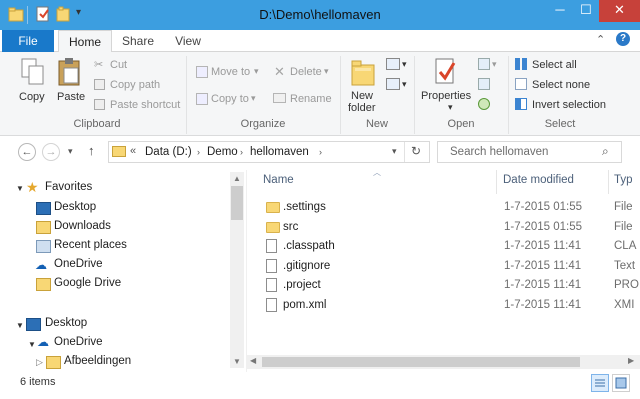 The height and width of the screenshot is (399, 640). Describe the element at coordinates (624, 305) in the screenshot. I see `file-type: XMI` at that location.